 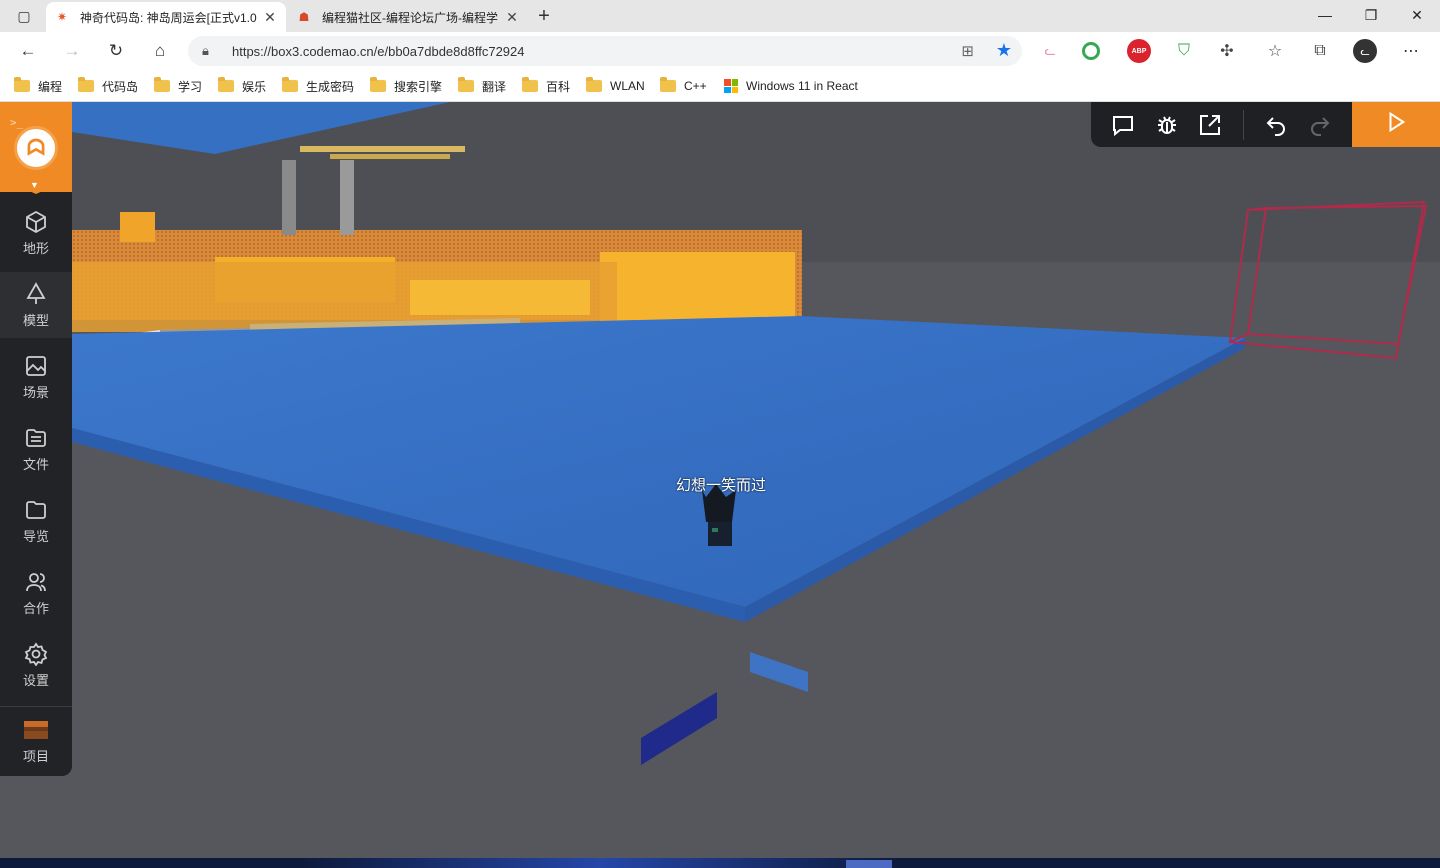 What do you see at coordinates (1417, 15) in the screenshot?
I see `window-close-icon: ✕` at bounding box center [1417, 15].